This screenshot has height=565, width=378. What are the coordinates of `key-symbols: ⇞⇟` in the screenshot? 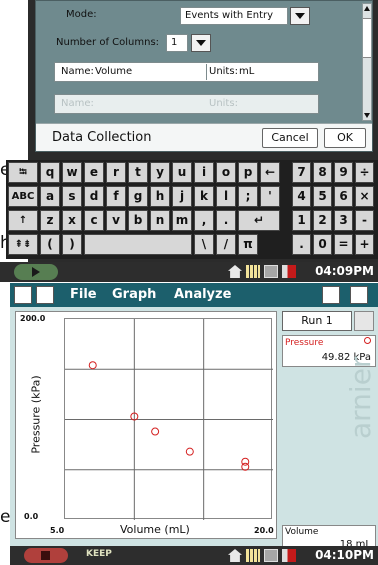 It's located at (23, 244).